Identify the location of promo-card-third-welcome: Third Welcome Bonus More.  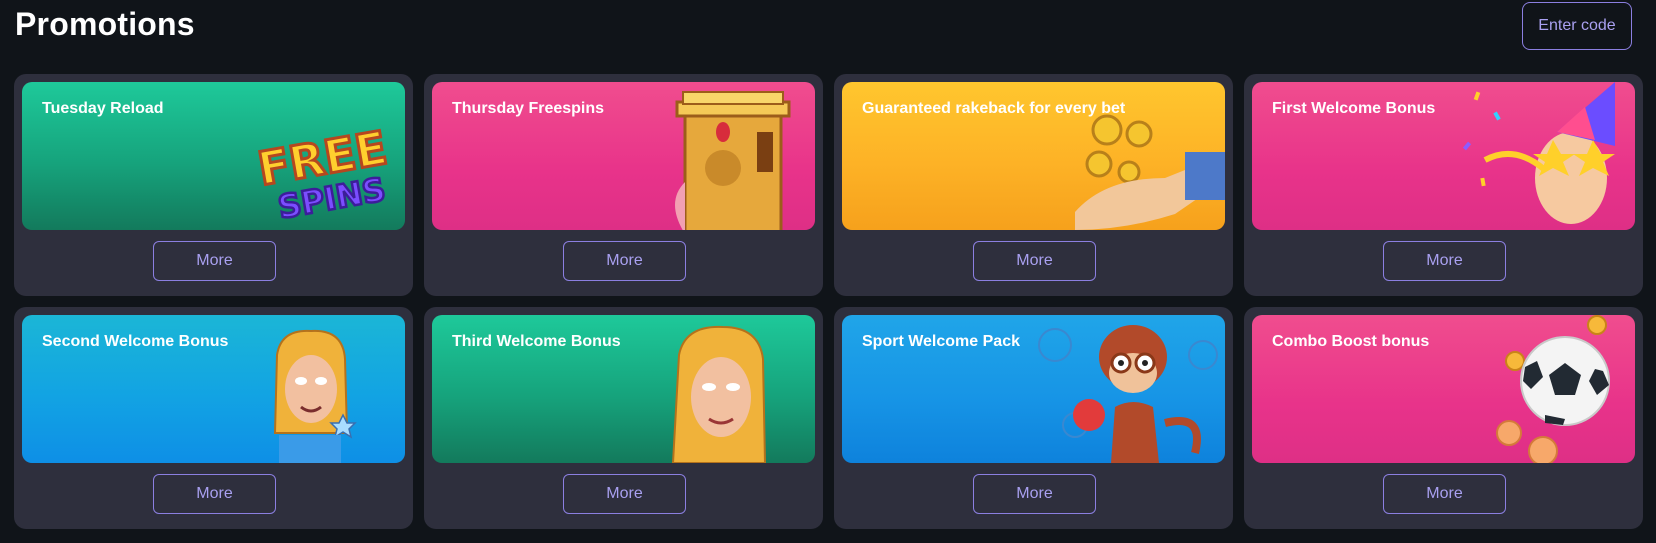
(623, 418).